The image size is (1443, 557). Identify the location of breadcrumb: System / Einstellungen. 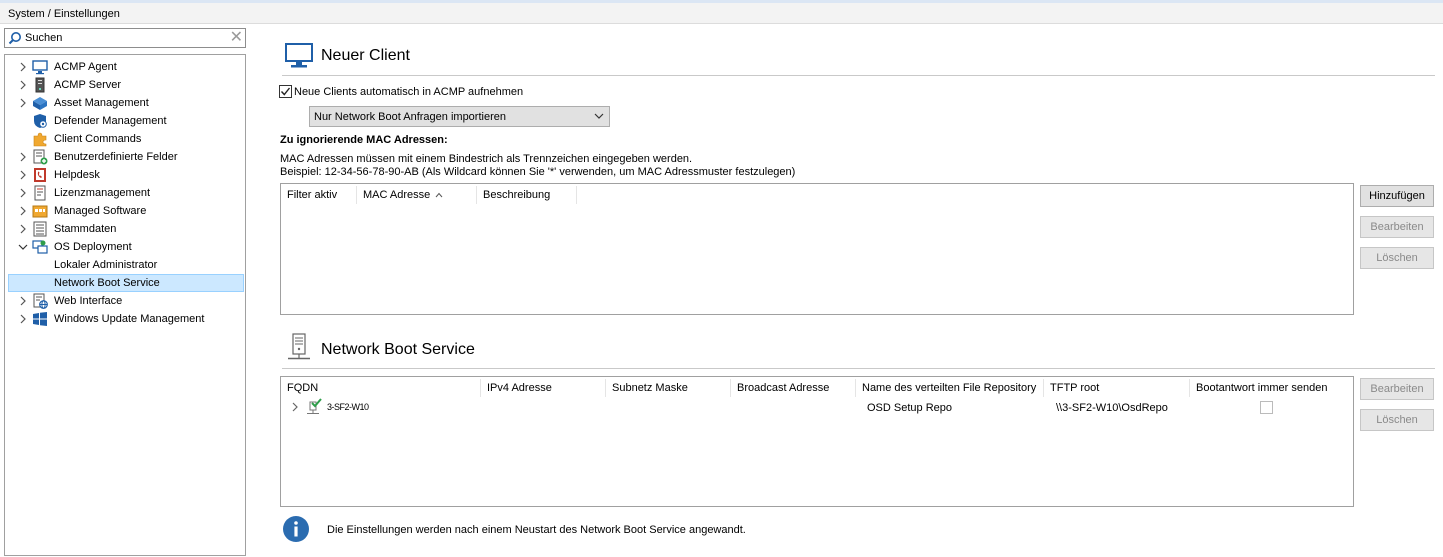
(64, 14).